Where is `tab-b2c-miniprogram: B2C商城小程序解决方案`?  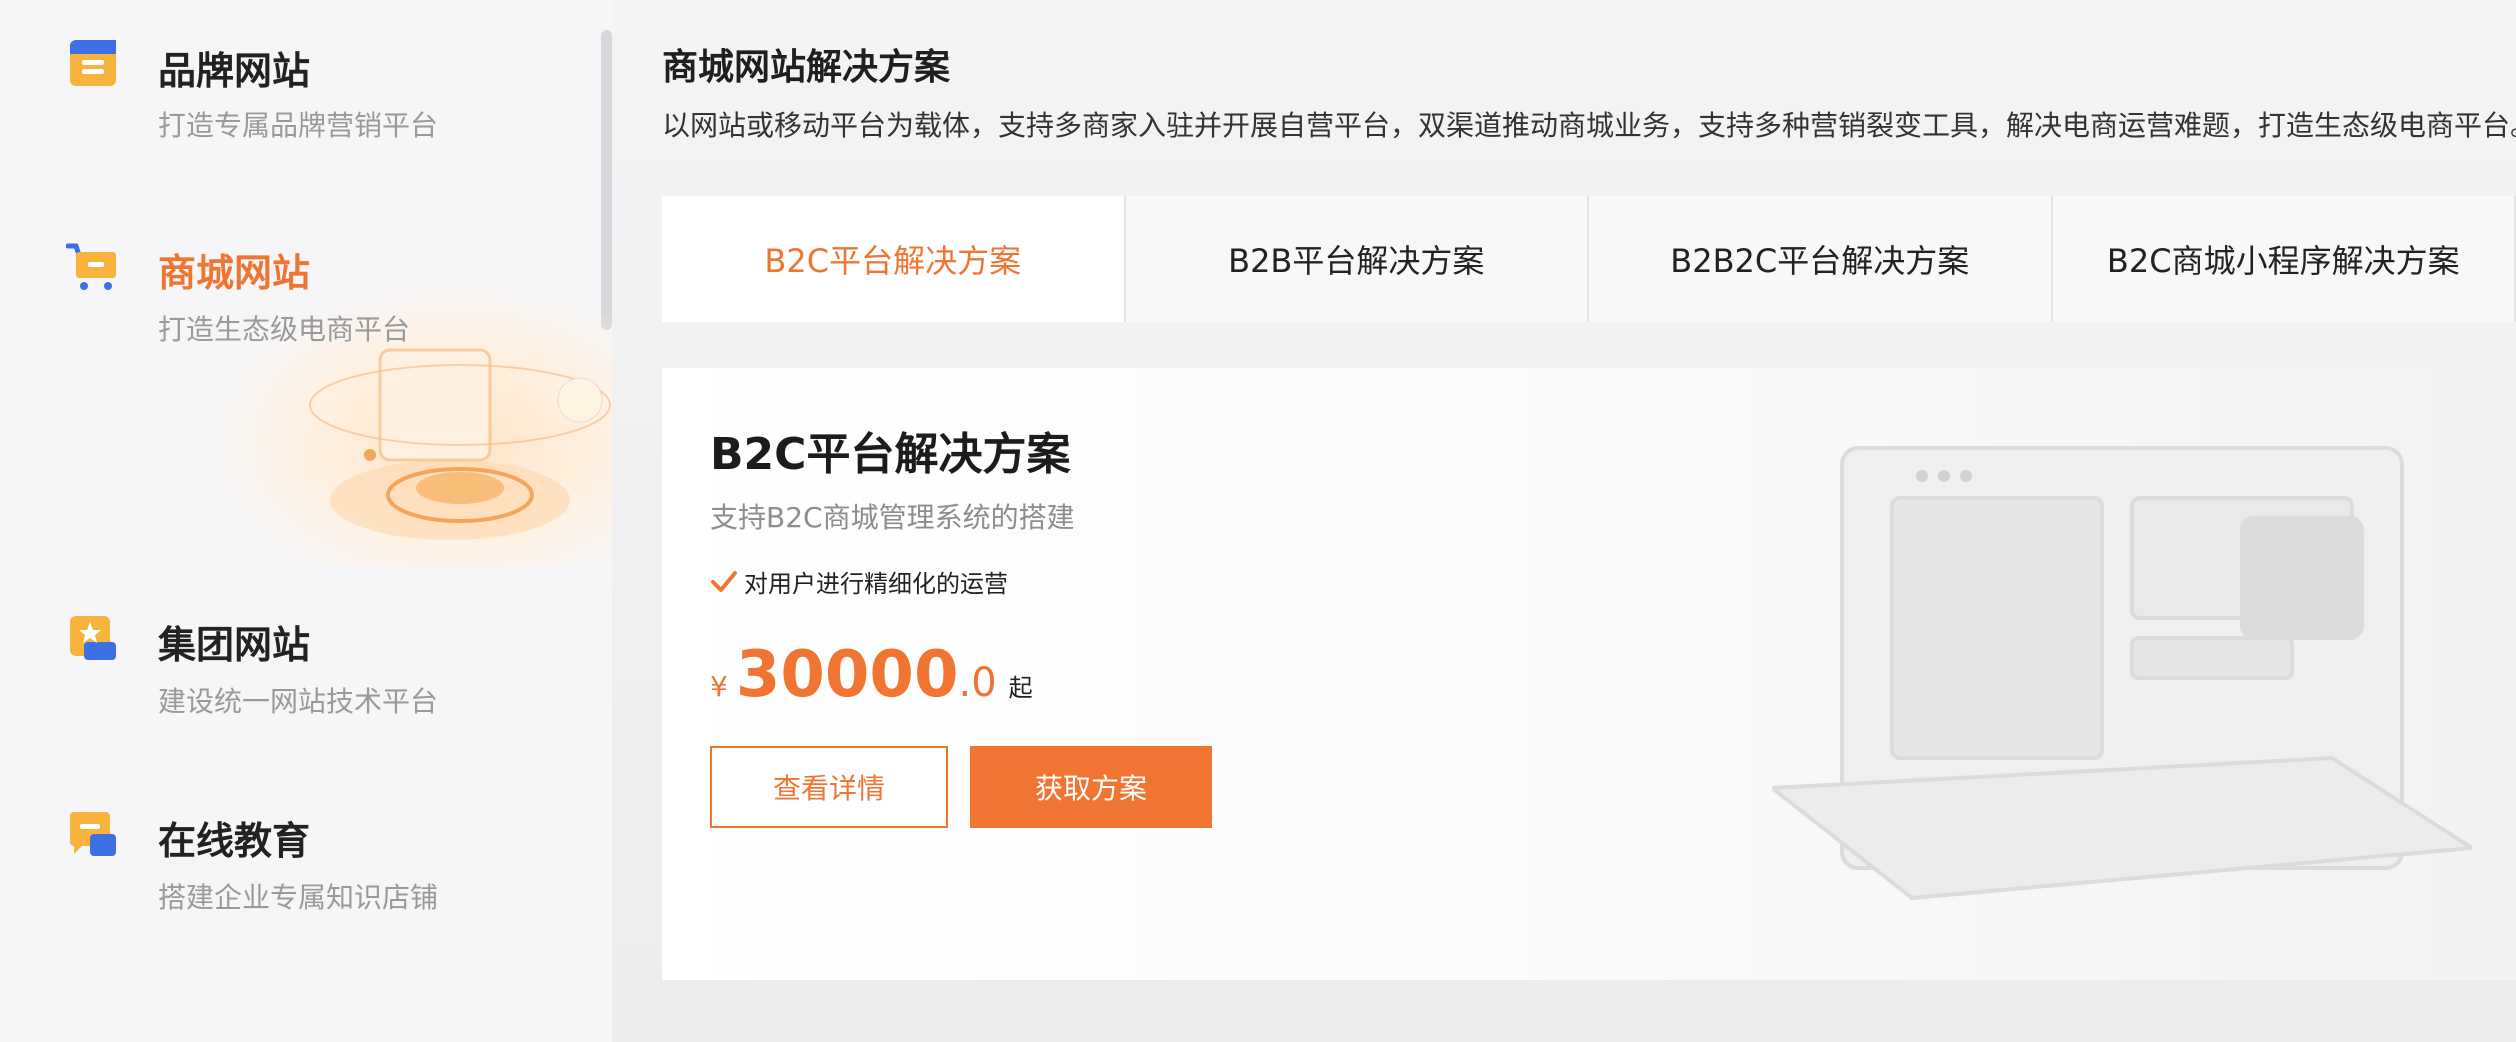
tab-b2c-miniprogram: B2C商城小程序解决方案 is located at coordinates (2284, 259).